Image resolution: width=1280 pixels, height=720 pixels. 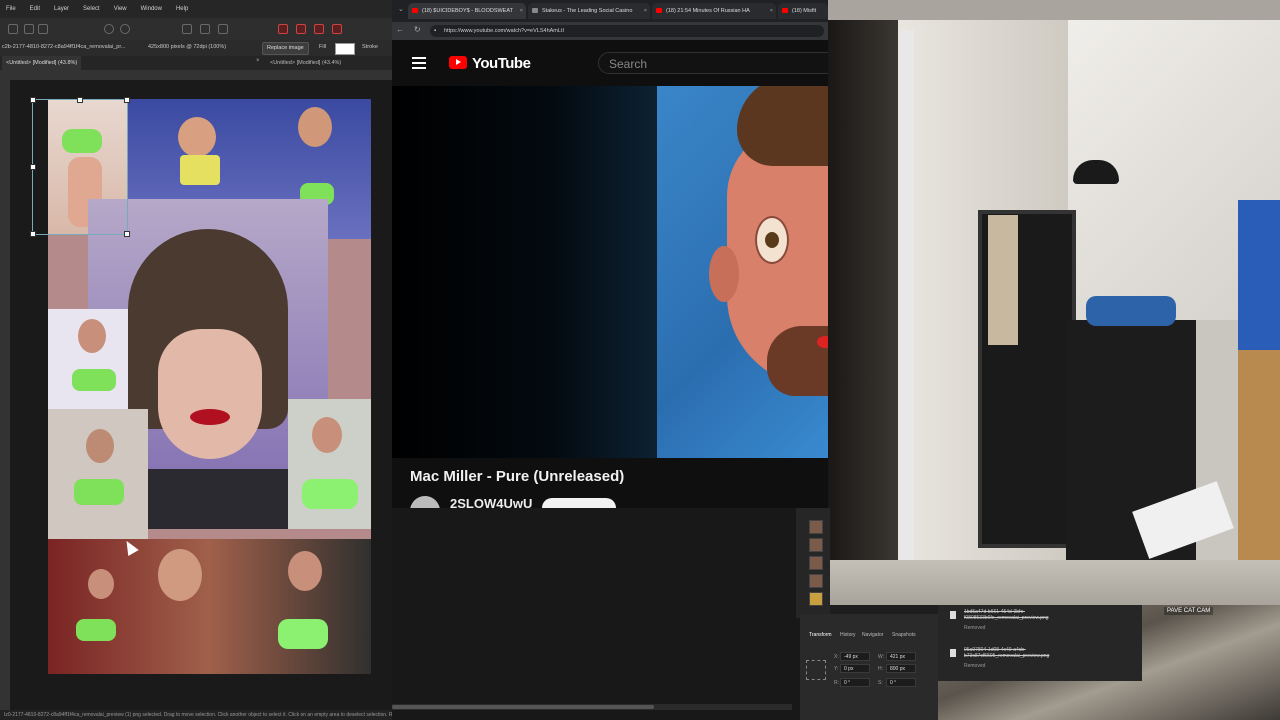 What do you see at coordinates (11, 9) in the screenshot?
I see `menu-file: File` at bounding box center [11, 9].